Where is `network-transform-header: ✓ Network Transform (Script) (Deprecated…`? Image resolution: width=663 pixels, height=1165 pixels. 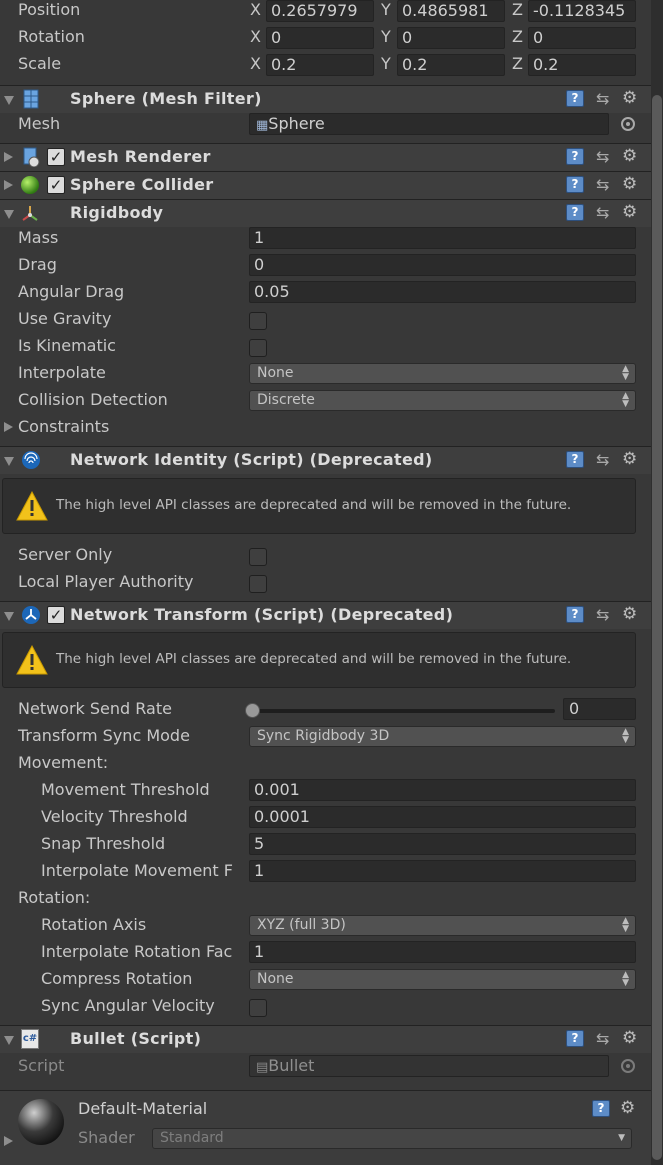
network-transform-header: ✓ Network Transform (Script) (Deprecated… is located at coordinates (331, 615).